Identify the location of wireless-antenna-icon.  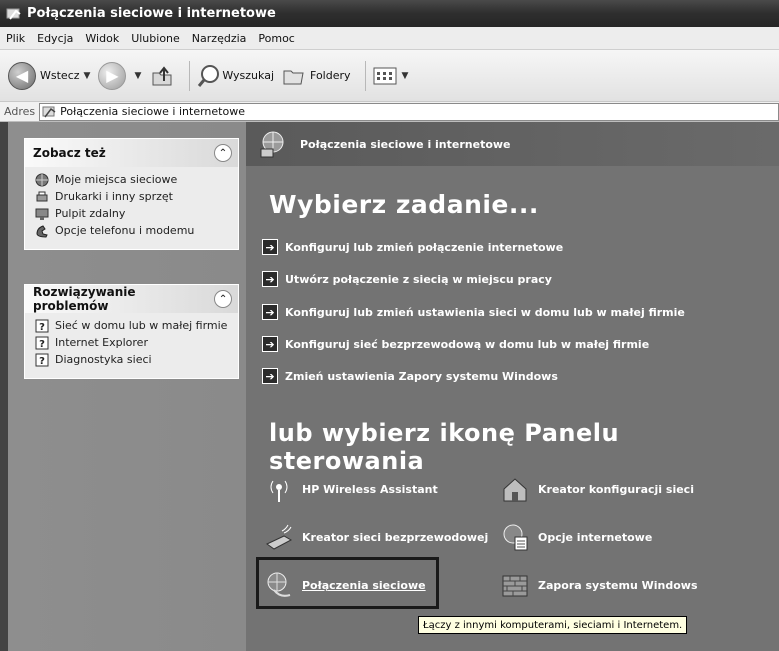
(279, 491).